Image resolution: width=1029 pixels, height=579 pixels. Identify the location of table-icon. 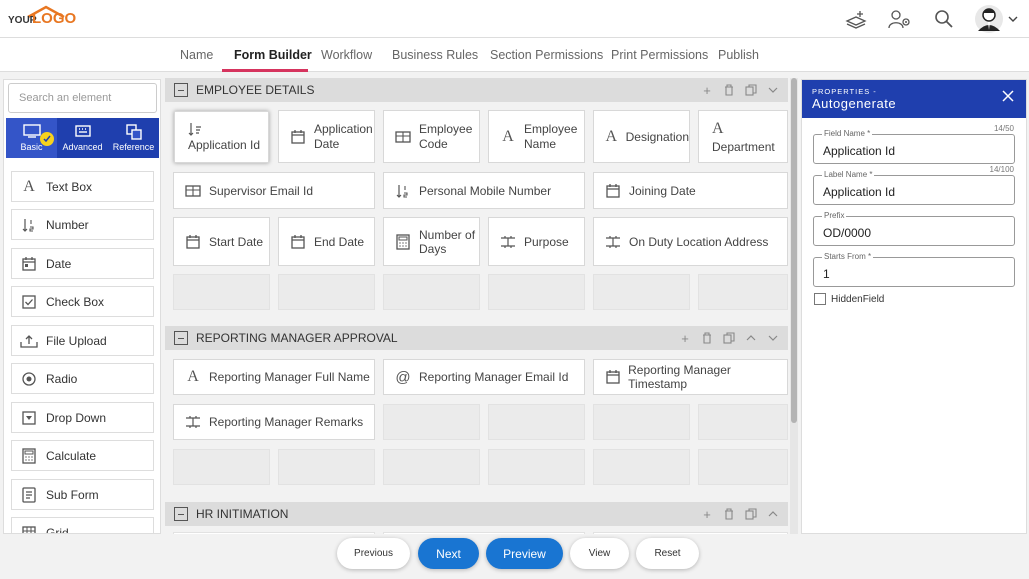
(403, 136).